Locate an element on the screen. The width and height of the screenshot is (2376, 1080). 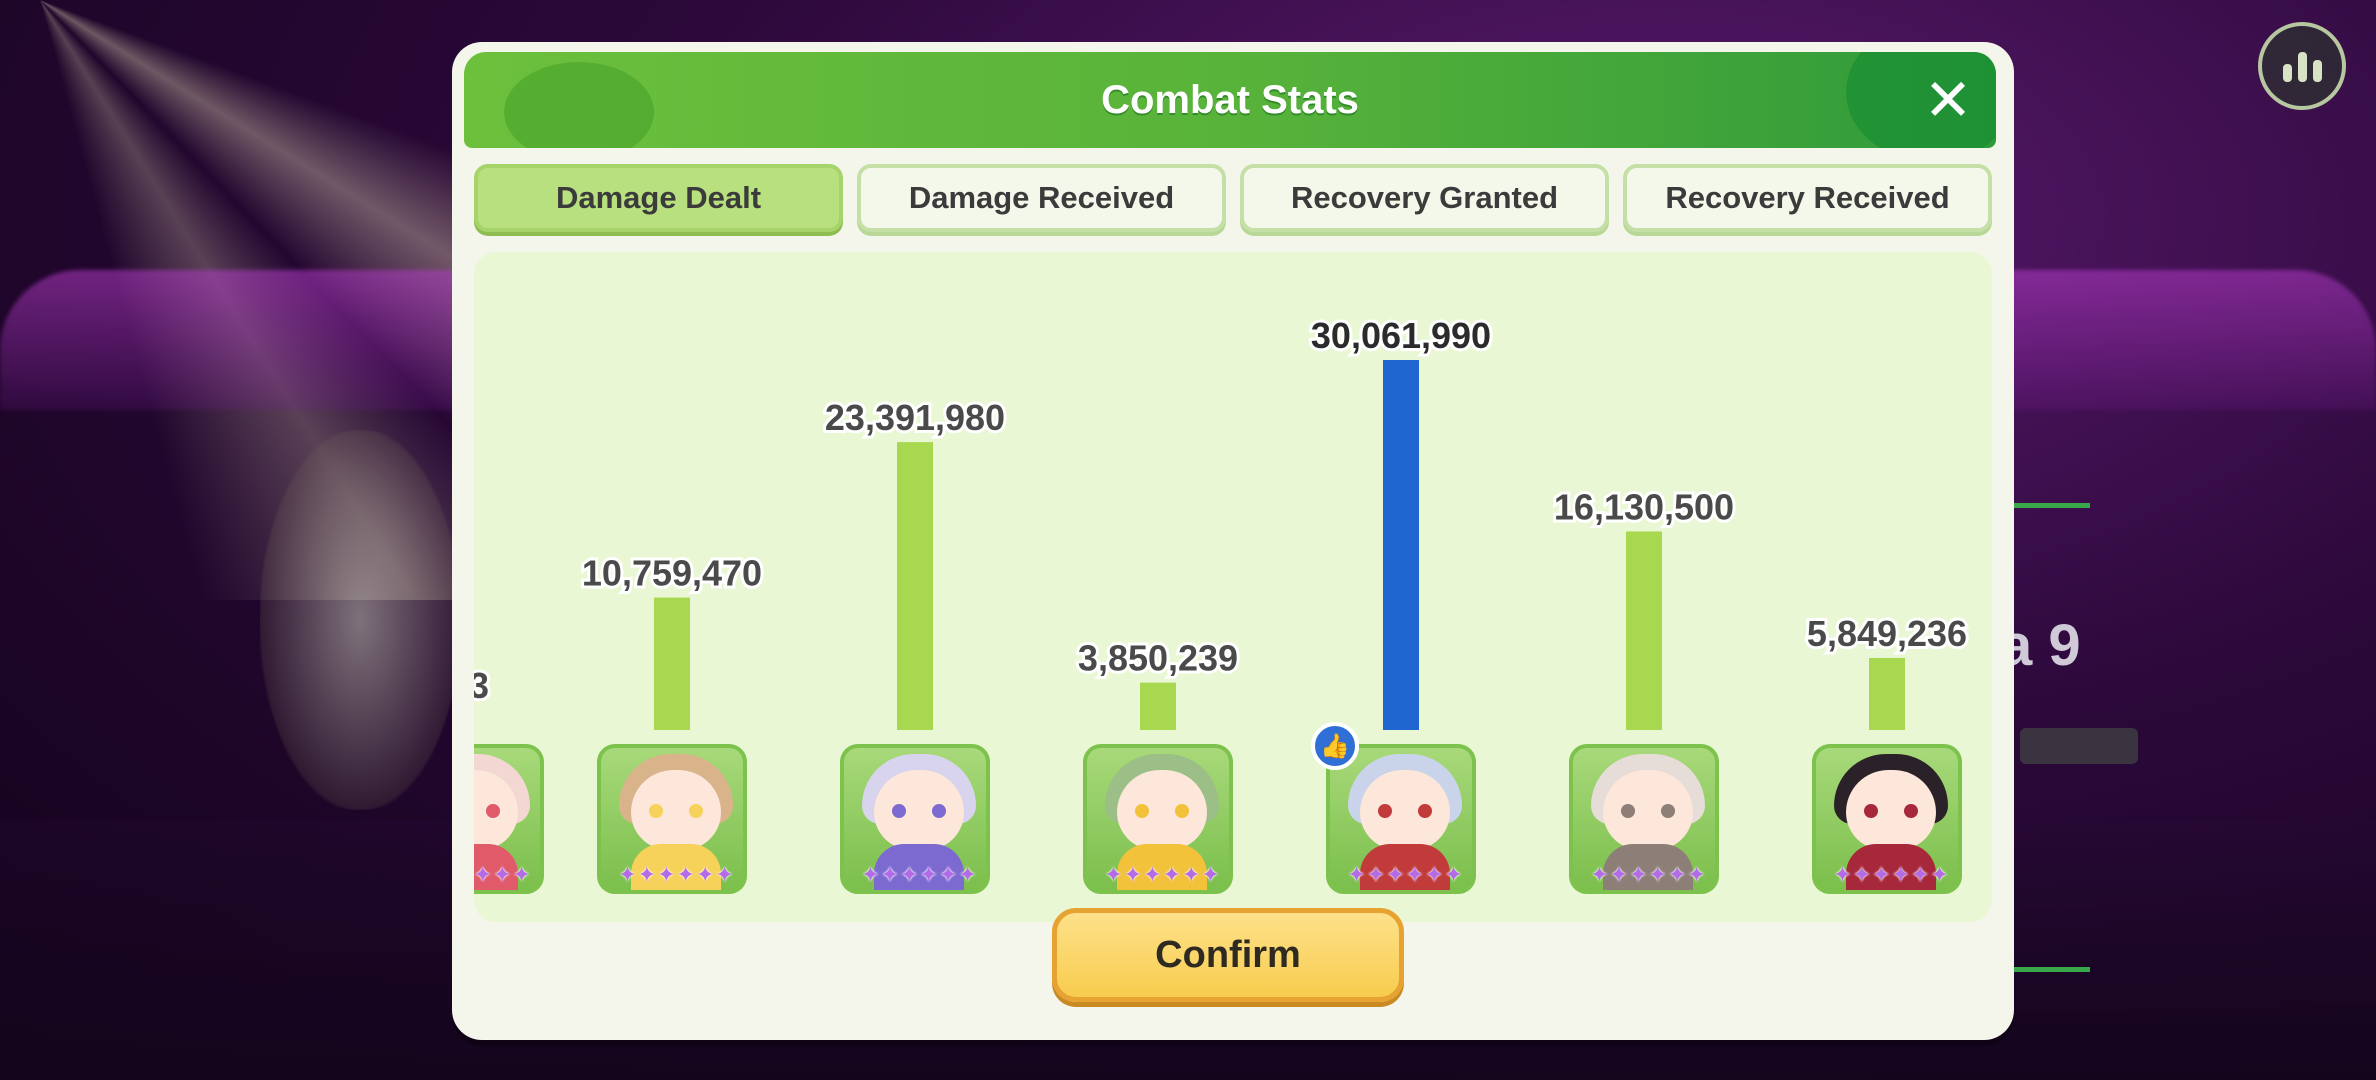
close-button: ✕ is located at coordinates (1948, 100).